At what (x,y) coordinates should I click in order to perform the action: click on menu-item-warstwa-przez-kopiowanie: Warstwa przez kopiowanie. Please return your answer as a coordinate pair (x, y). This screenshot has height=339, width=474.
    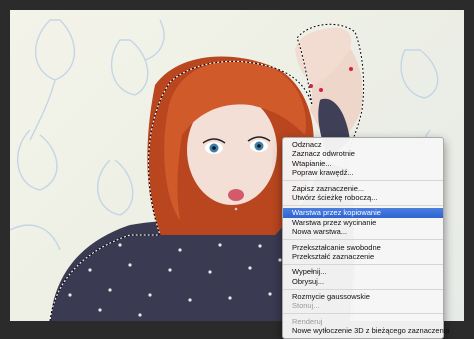
    Looking at the image, I should click on (363, 213).